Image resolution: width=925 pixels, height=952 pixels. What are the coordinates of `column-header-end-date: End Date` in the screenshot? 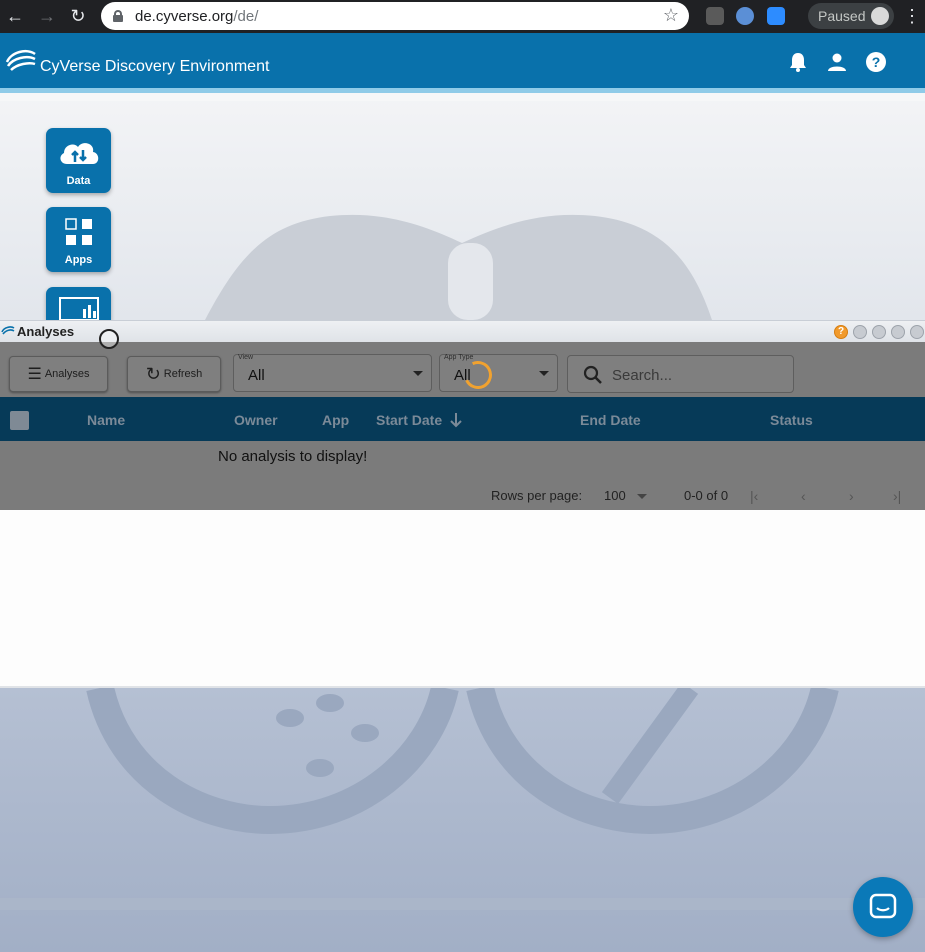 It's located at (610, 420).